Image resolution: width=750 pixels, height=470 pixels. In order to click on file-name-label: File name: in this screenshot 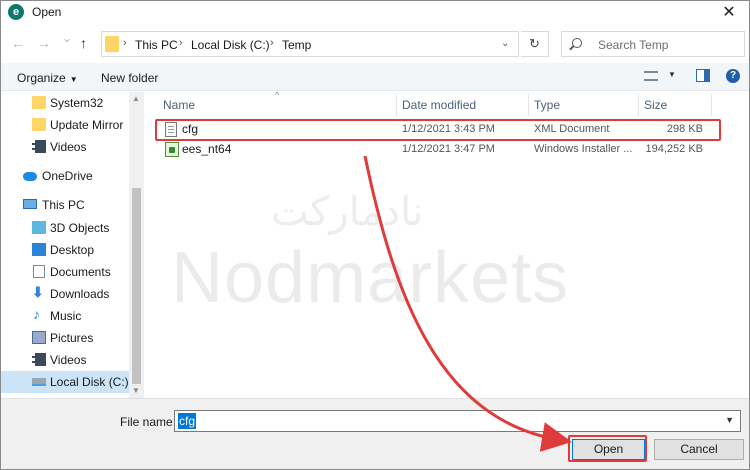, I will do `click(148, 422)`.